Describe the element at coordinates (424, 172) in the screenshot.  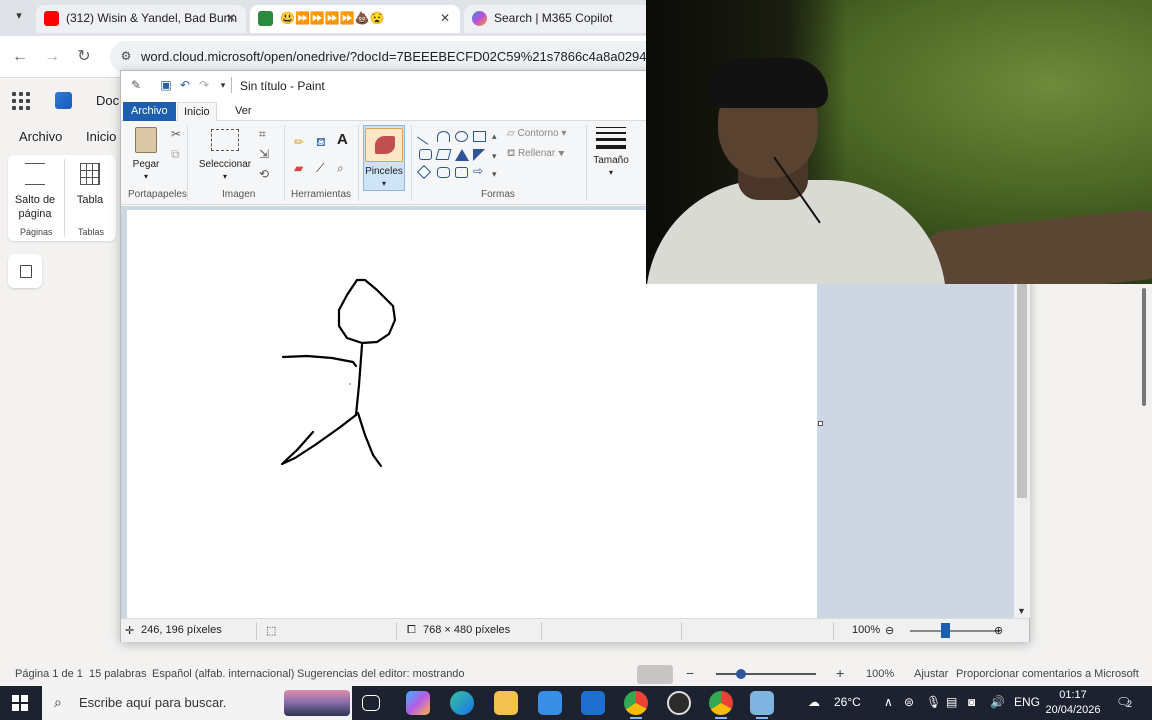
I see `diamond-shape-icon` at that location.